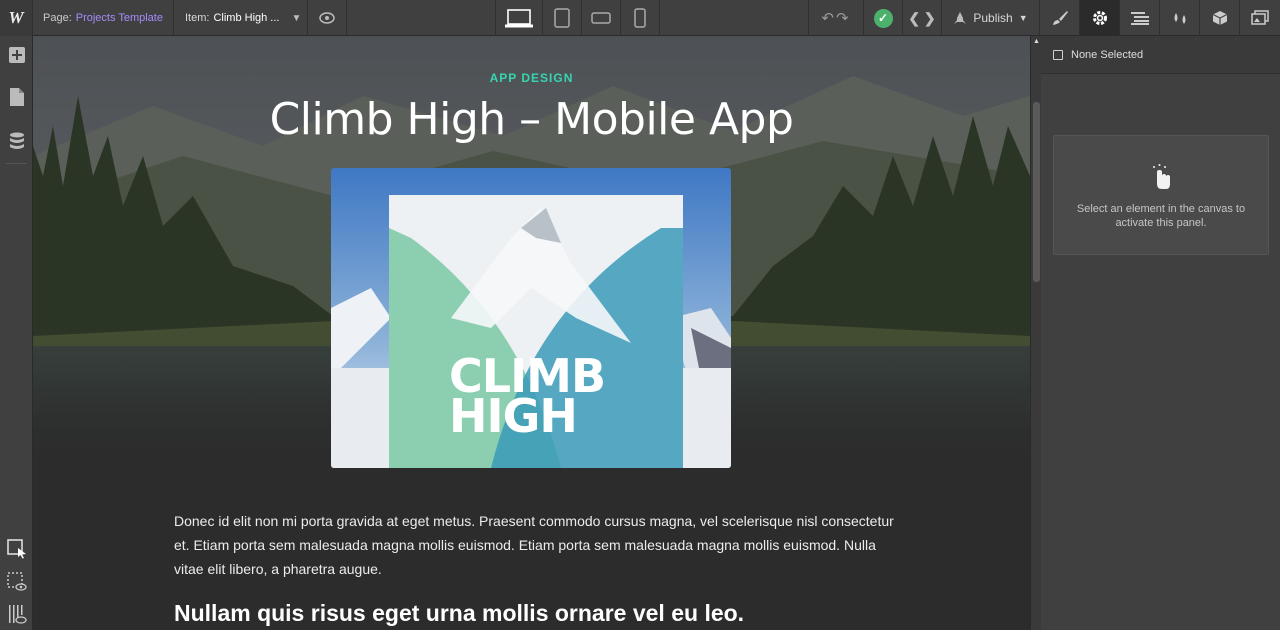 This screenshot has height=630, width=1280. I want to click on redo-icon: ↷, so click(843, 18).